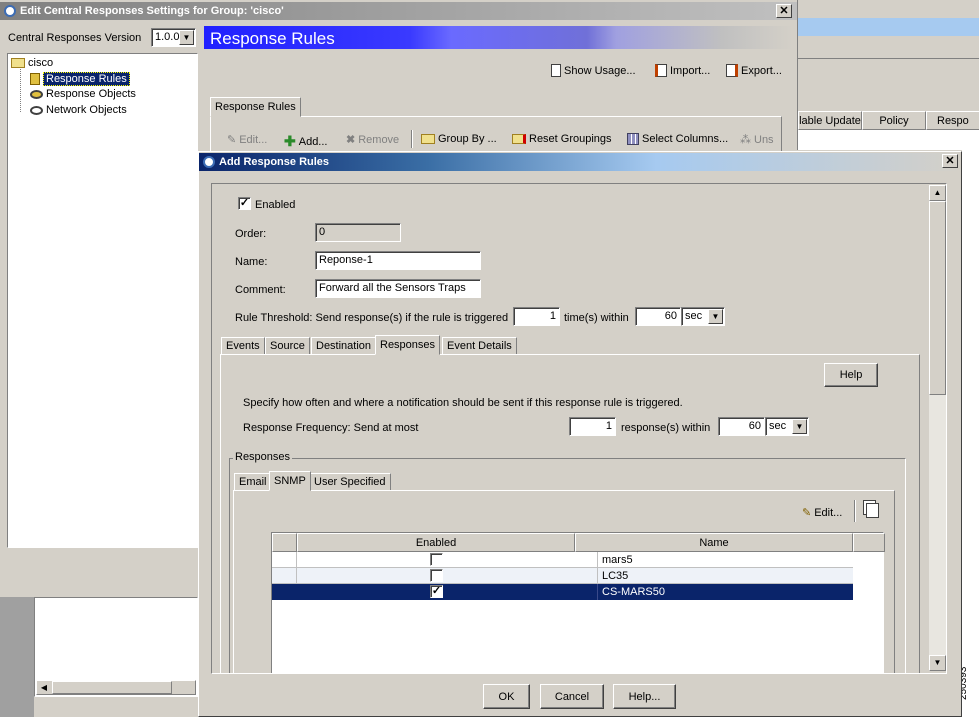  What do you see at coordinates (243, 346) in the screenshot?
I see `tab-events: Events` at bounding box center [243, 346].